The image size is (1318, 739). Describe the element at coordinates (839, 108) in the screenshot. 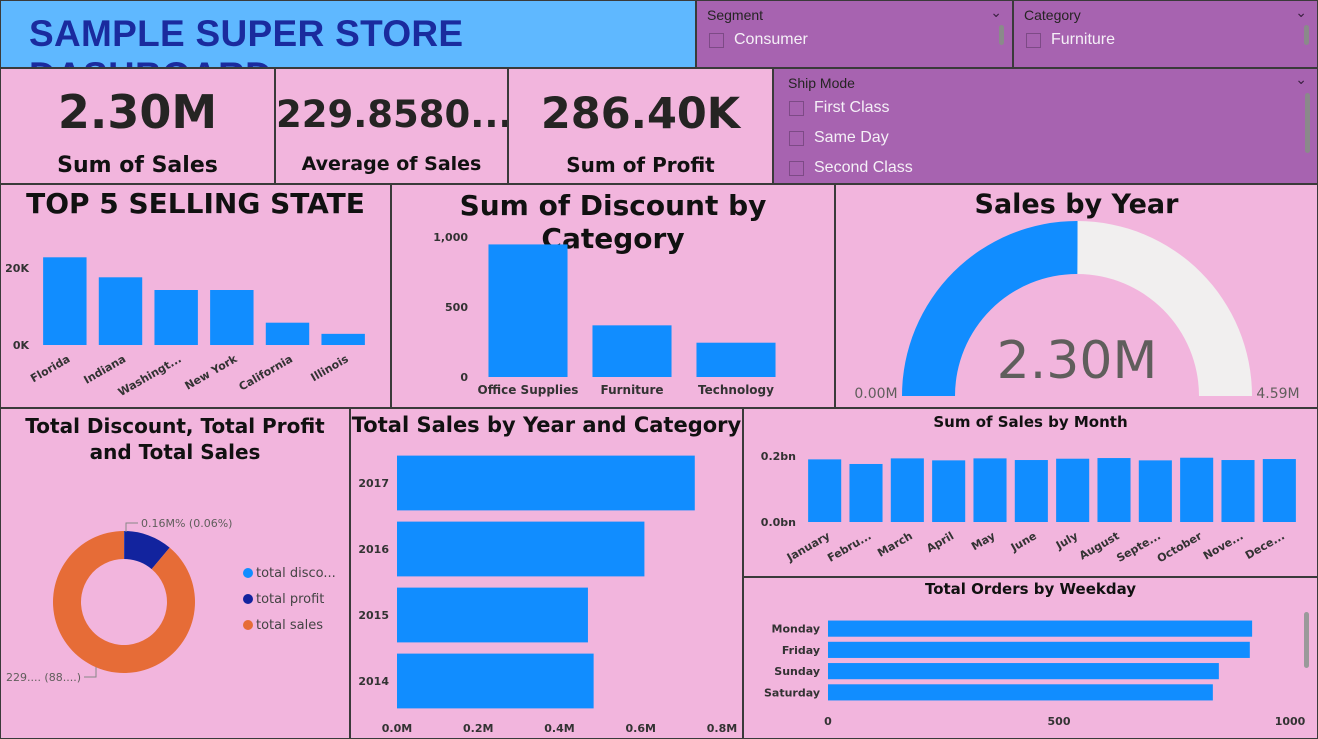

I see `slicer-option-first-class: First Class` at that location.